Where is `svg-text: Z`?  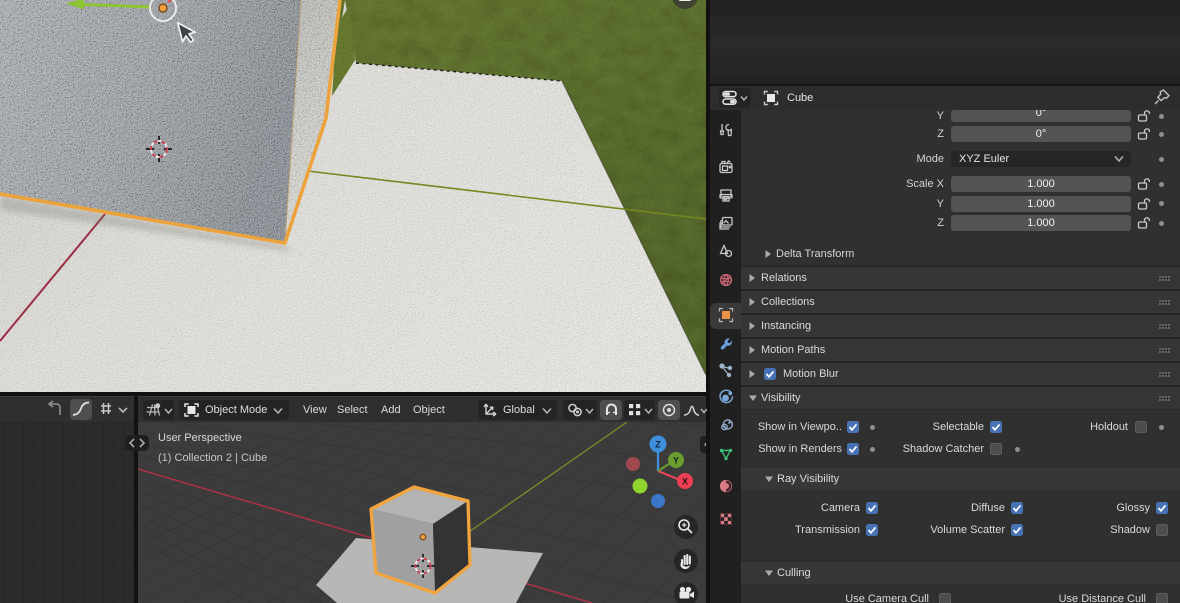
svg-text: Z is located at coordinates (658, 445).